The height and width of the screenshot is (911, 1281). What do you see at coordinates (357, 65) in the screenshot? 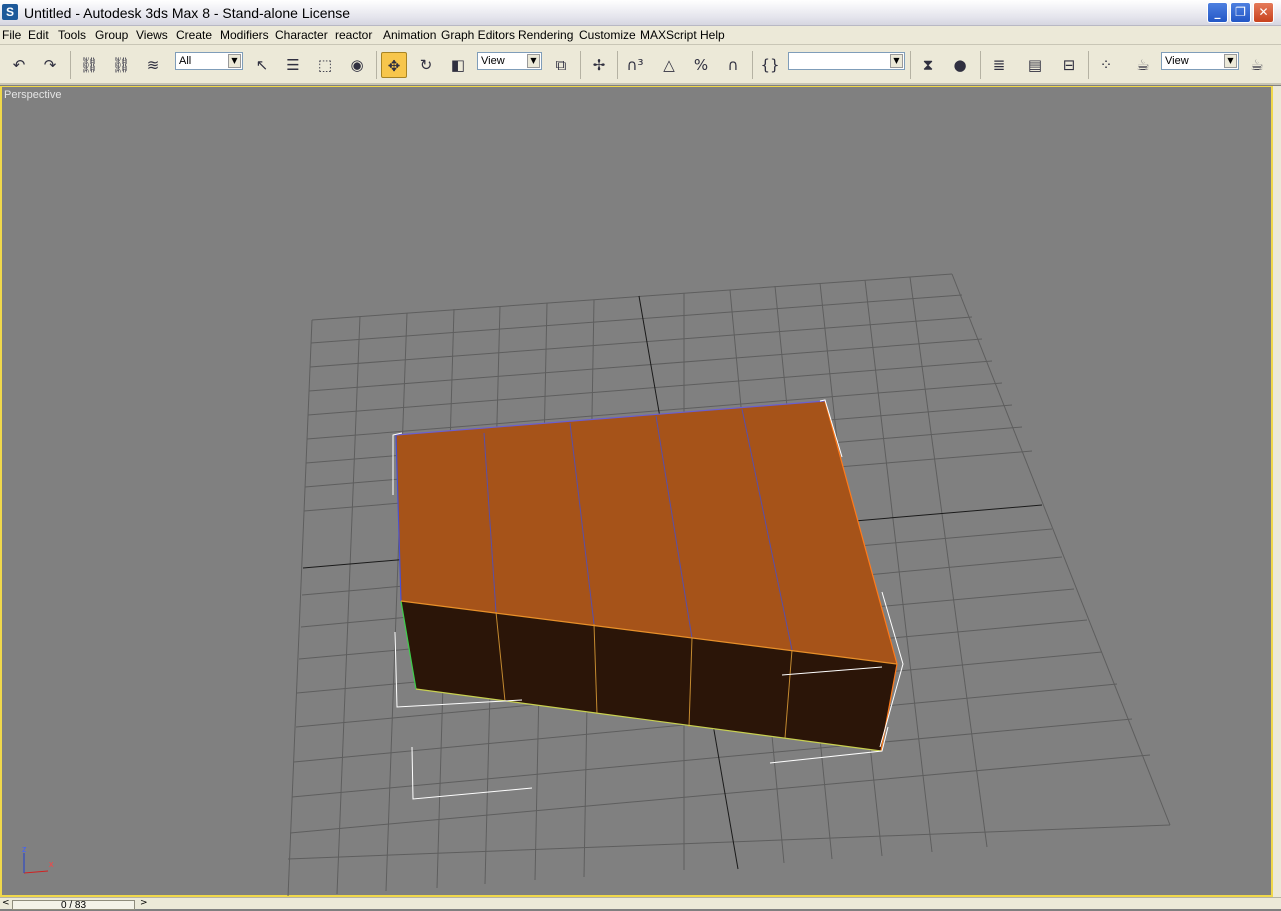
I see `window-crossing-icon: ◉` at bounding box center [357, 65].